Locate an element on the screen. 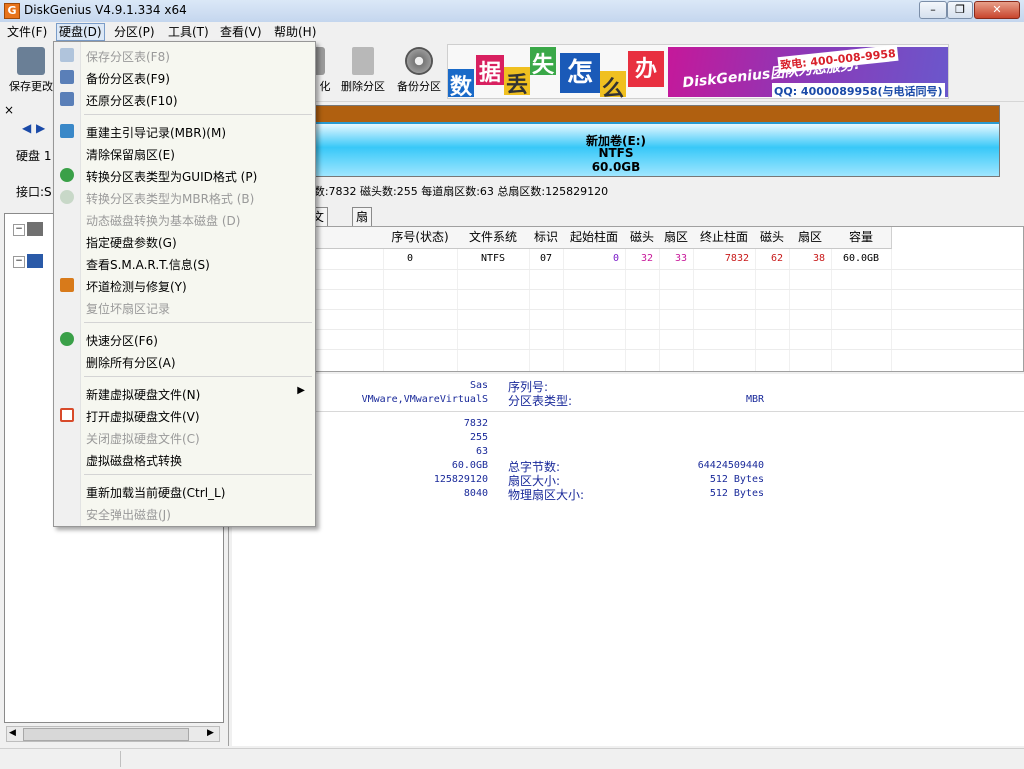 This screenshot has height=769, width=1024. menu-item-open-virtual-disk: 打开虚拟硬盘文件(V) is located at coordinates (184, 415).